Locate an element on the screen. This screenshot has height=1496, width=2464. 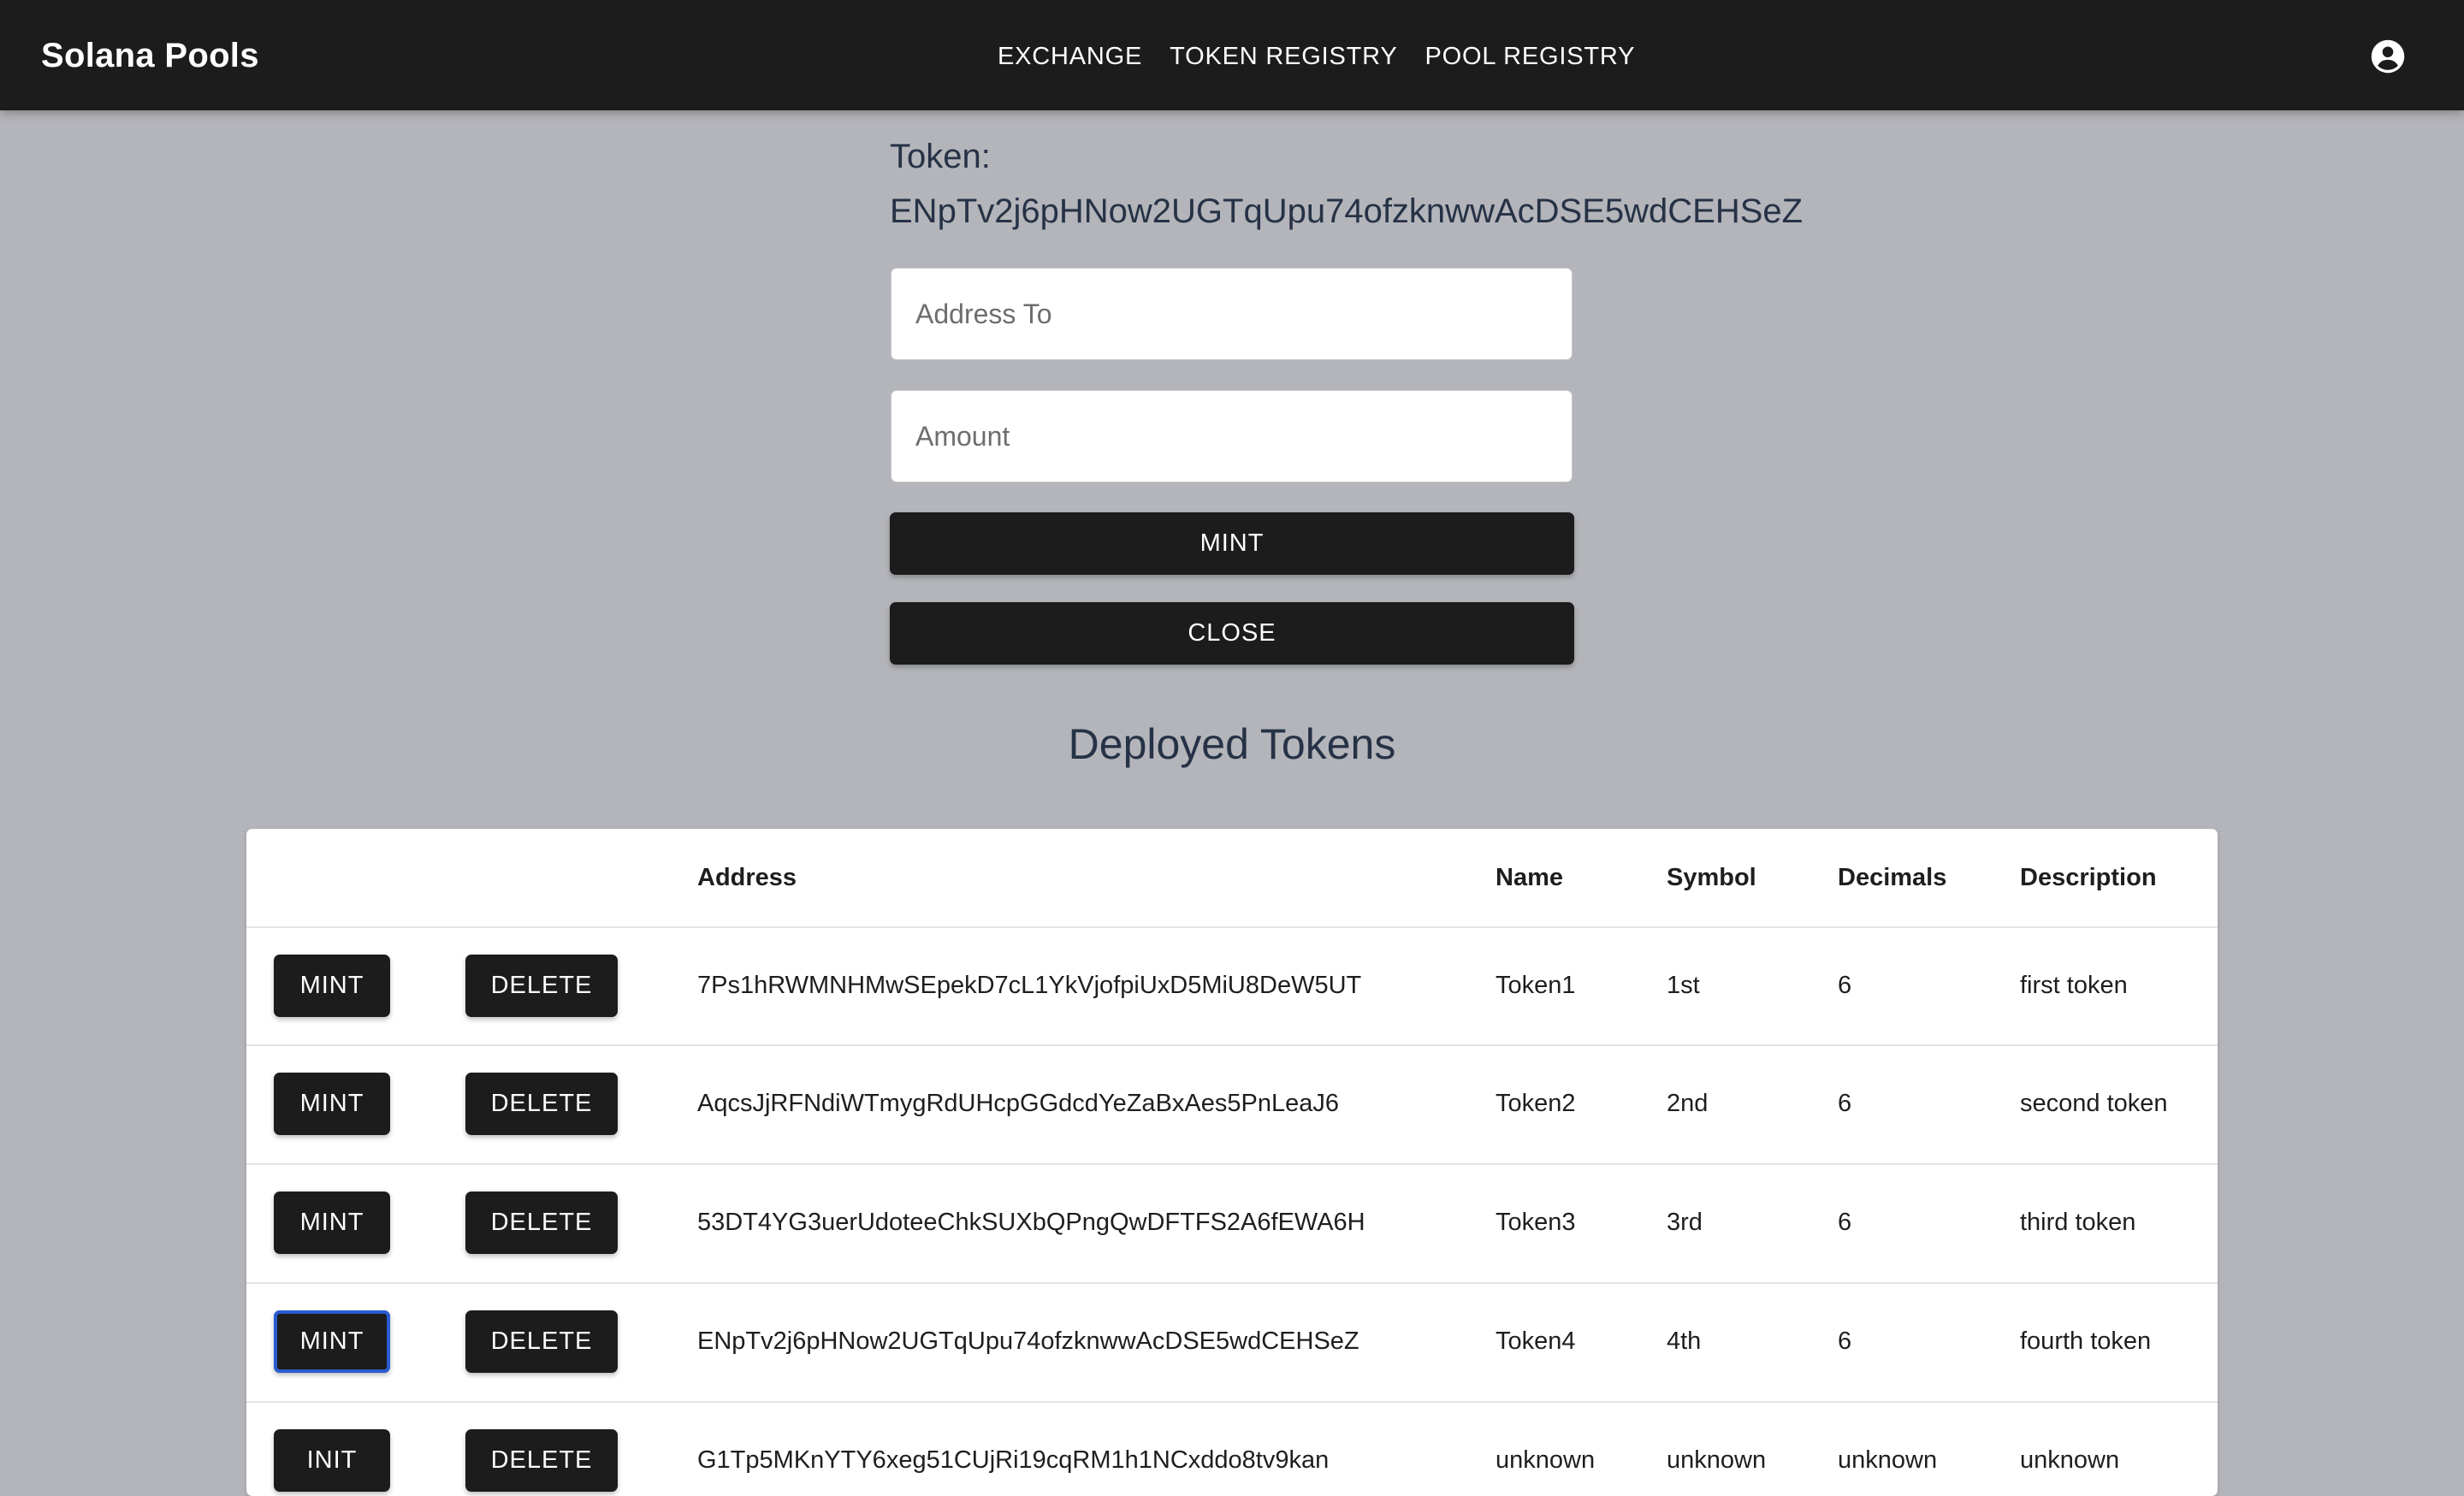
row-description: third token is located at coordinates (2078, 1223).